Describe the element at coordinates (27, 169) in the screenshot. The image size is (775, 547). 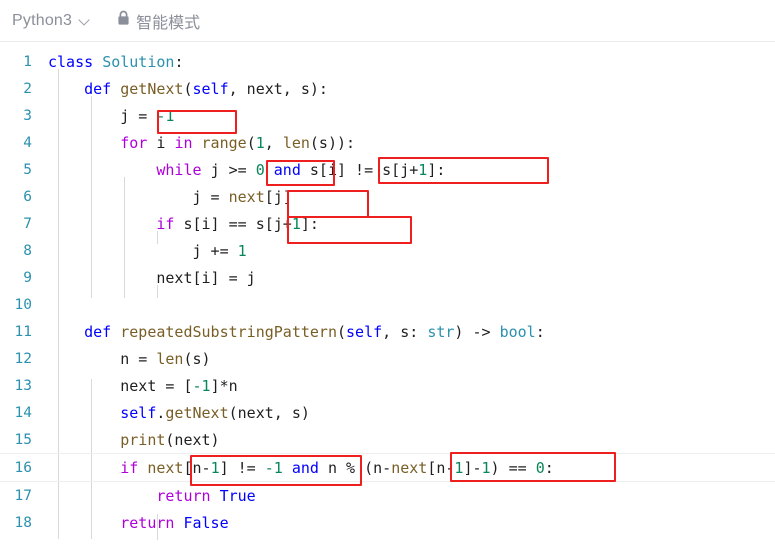
I see `line-number: 5` at that location.